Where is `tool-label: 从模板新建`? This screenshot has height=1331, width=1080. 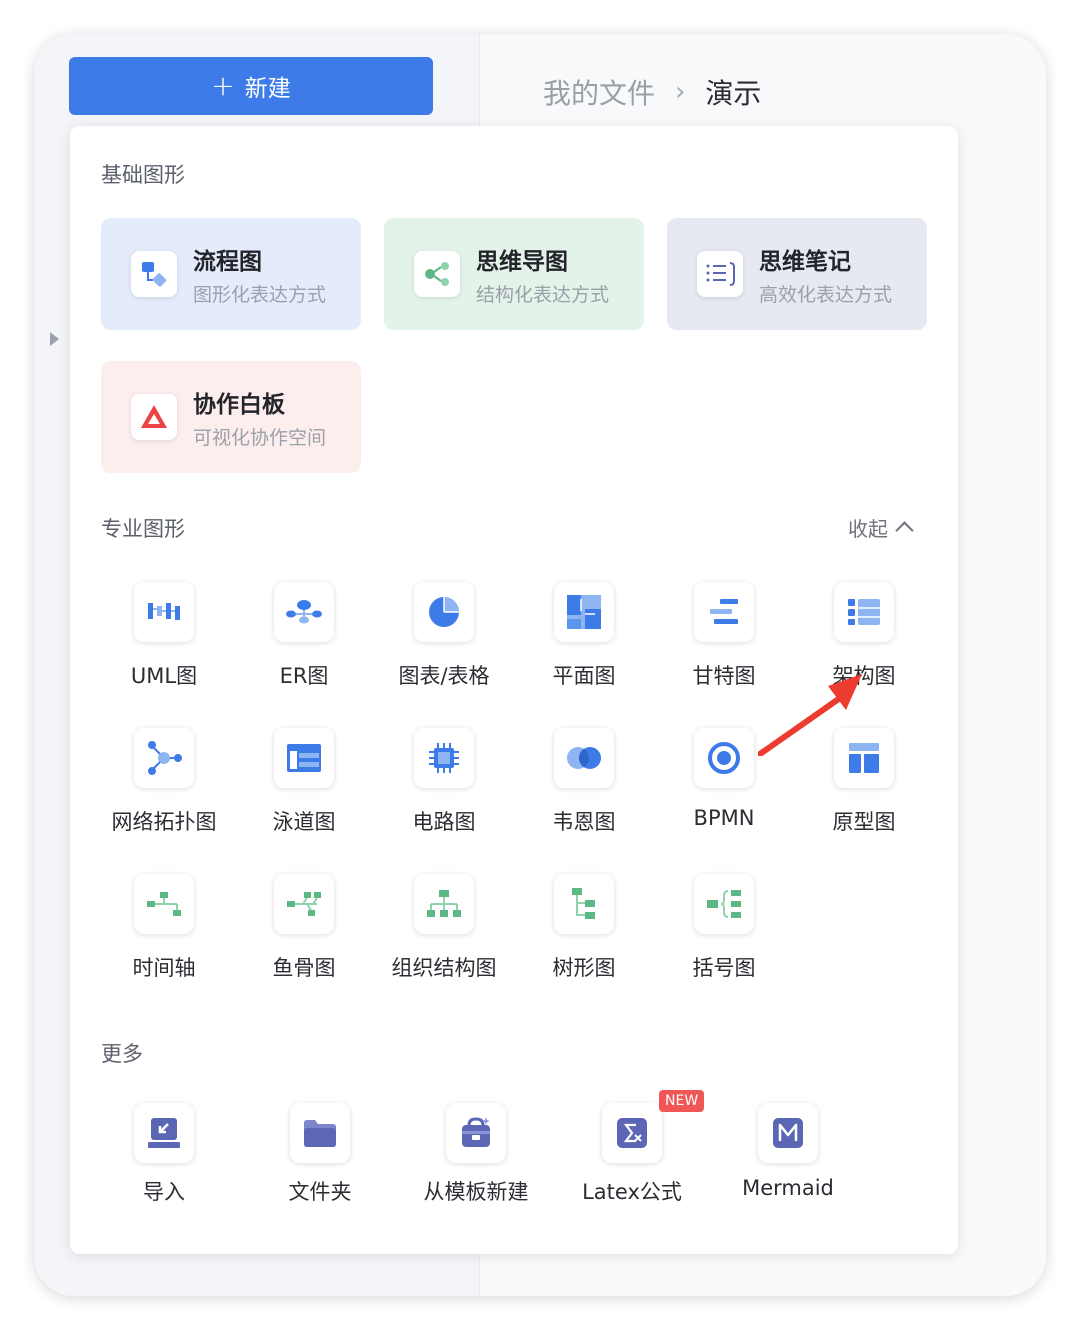 tool-label: 从模板新建 is located at coordinates (476, 1192).